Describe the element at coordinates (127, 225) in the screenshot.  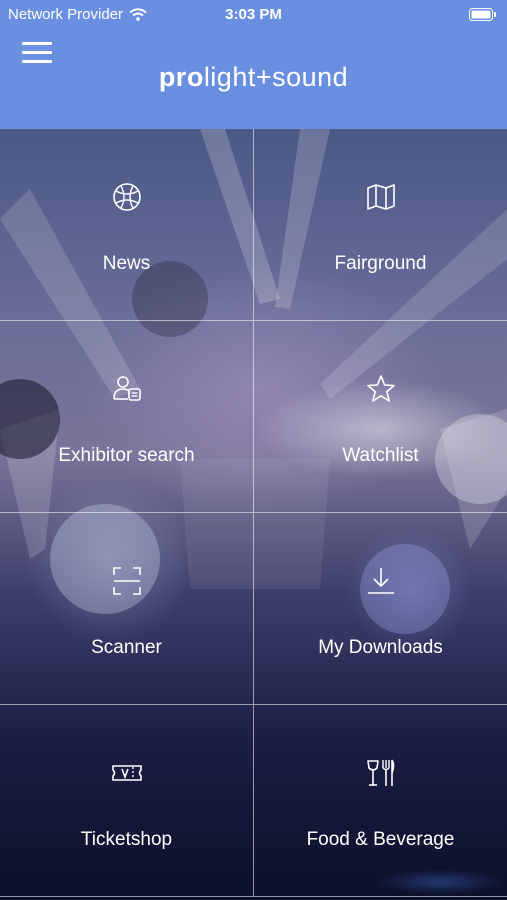
I see `tile-news: News` at that location.